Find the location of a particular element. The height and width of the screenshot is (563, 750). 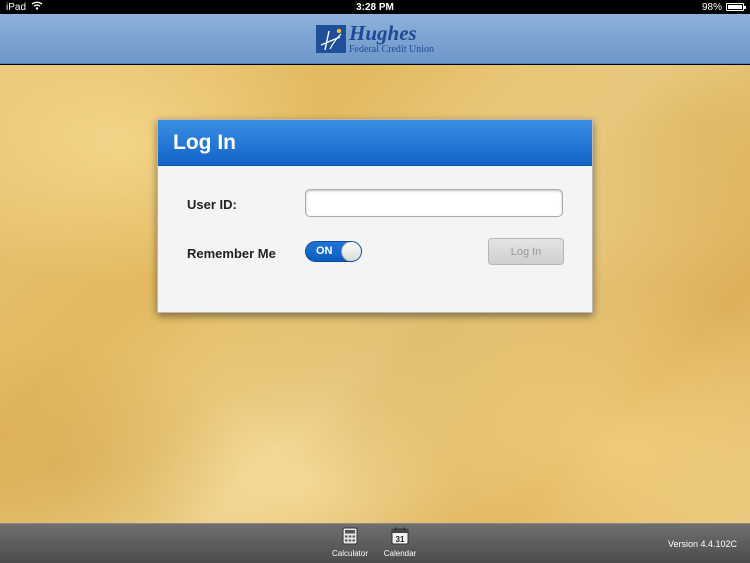

bottom-toolbar: Calculator 31 Calendar Version 4.4.102C is located at coordinates (375, 543).